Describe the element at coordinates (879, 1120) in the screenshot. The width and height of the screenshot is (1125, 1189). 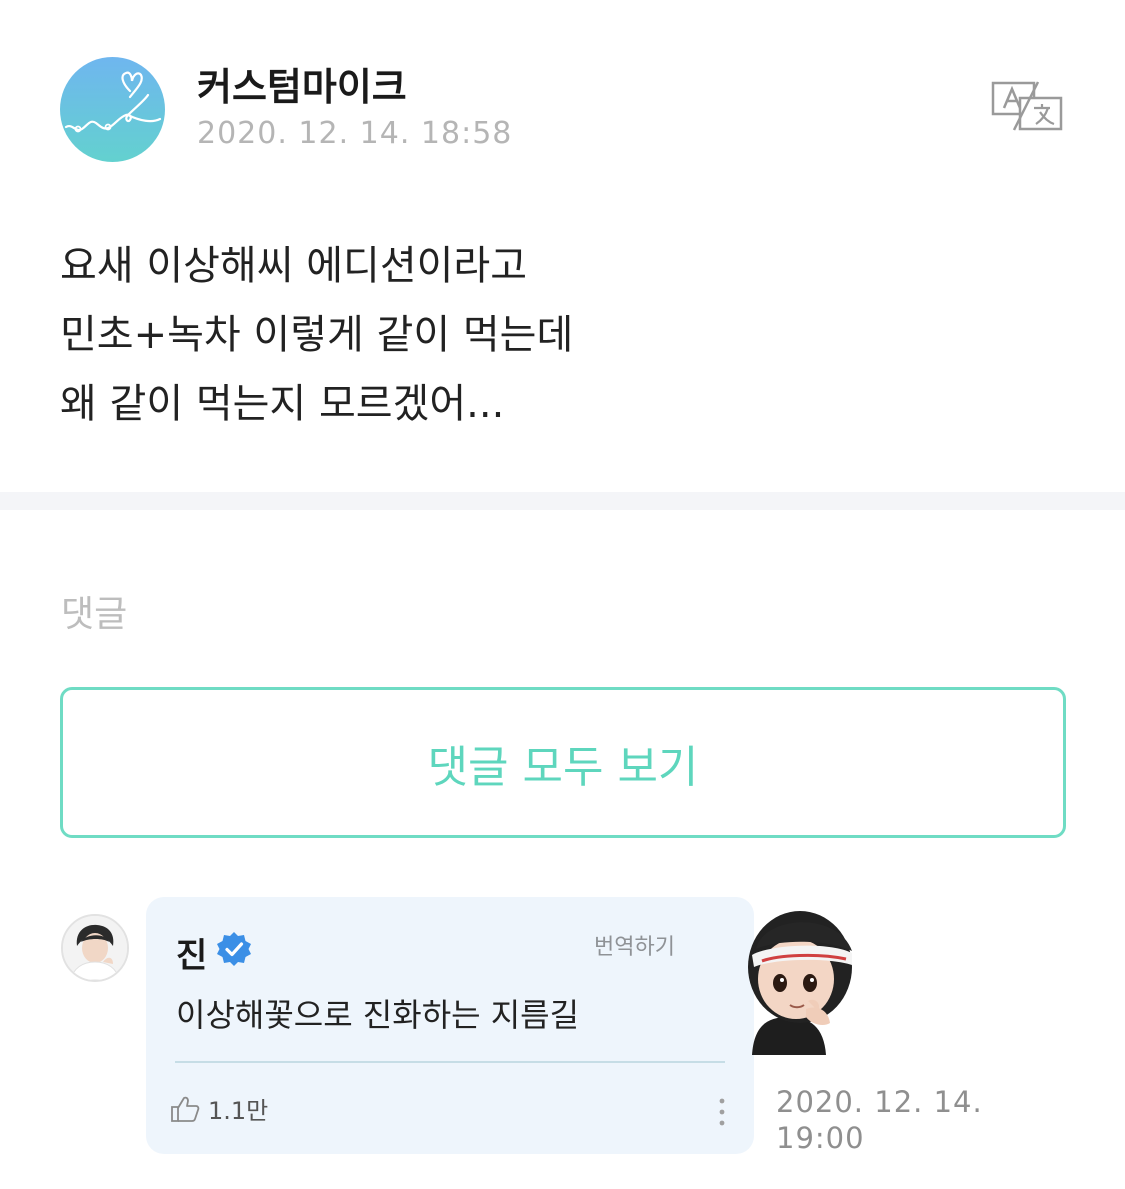
I see `comment-date: 2020. 12. 14. 19:00` at that location.